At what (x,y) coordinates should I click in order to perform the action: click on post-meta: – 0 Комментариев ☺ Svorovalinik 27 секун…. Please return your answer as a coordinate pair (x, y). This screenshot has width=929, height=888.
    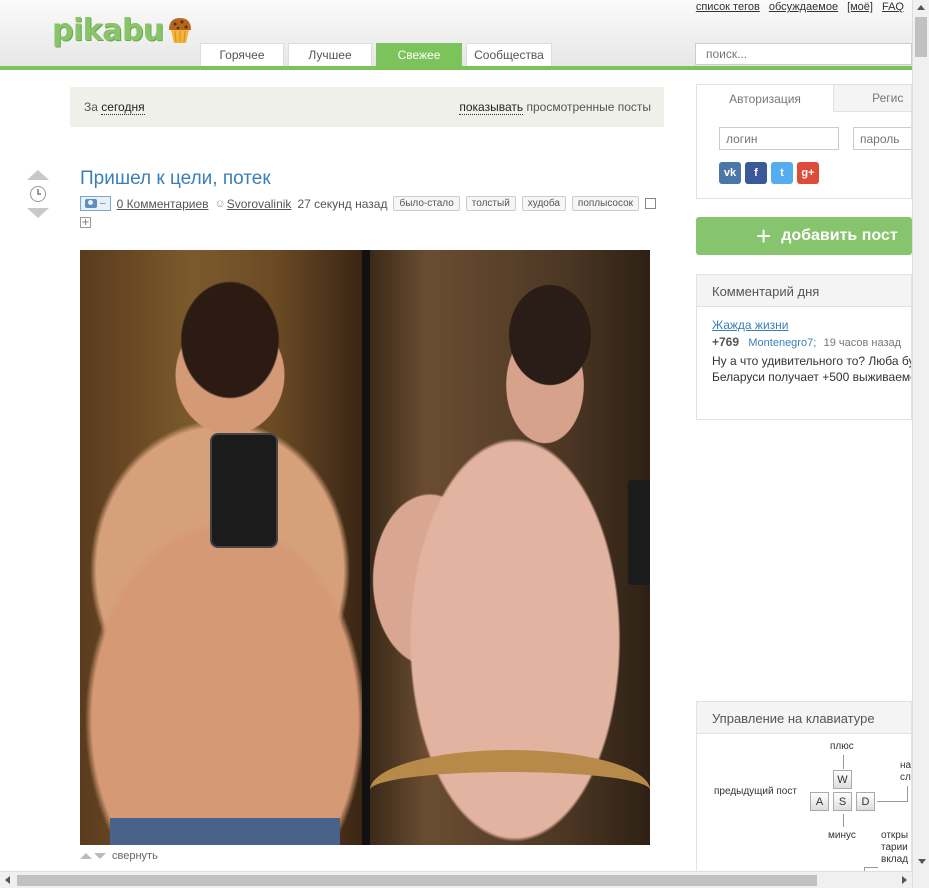
    Looking at the image, I should click on (368, 203).